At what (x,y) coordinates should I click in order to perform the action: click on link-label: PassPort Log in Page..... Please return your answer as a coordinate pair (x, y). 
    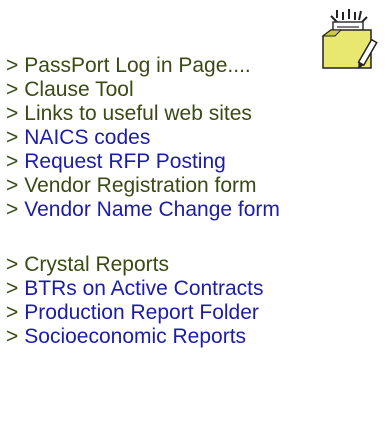
    Looking at the image, I should click on (137, 65).